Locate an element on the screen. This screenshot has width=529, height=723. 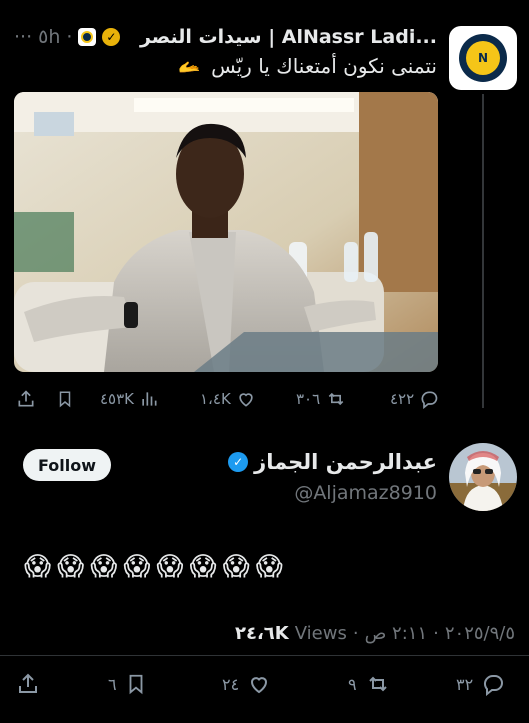
views-count: ٤٥٣K is located at coordinates (117, 399).